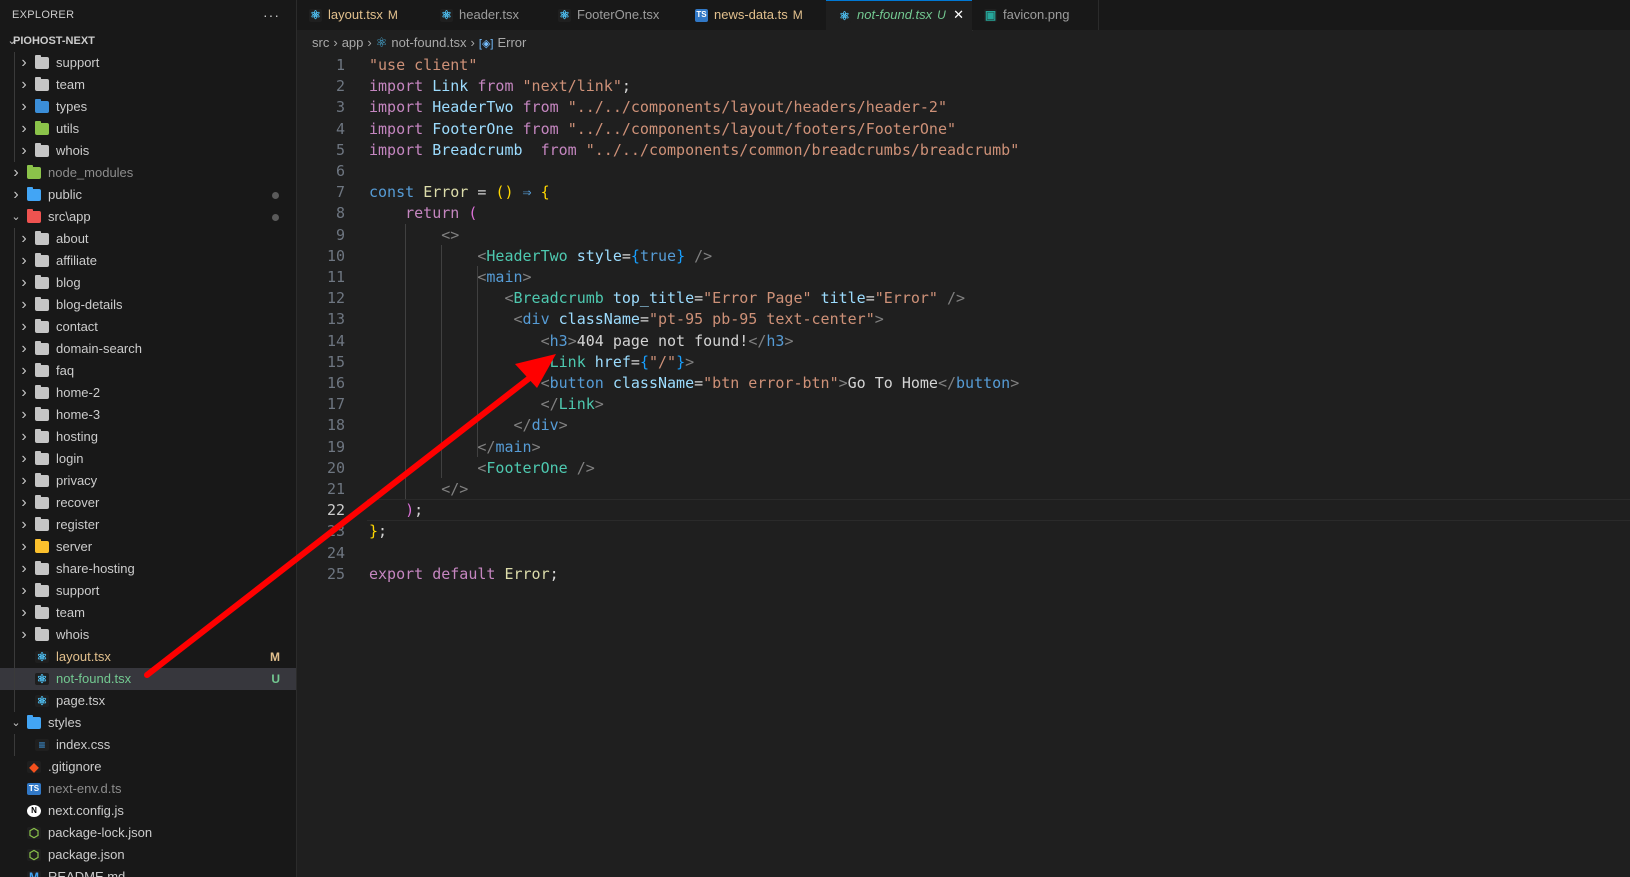  I want to click on indent-guide, so click(441, 361).